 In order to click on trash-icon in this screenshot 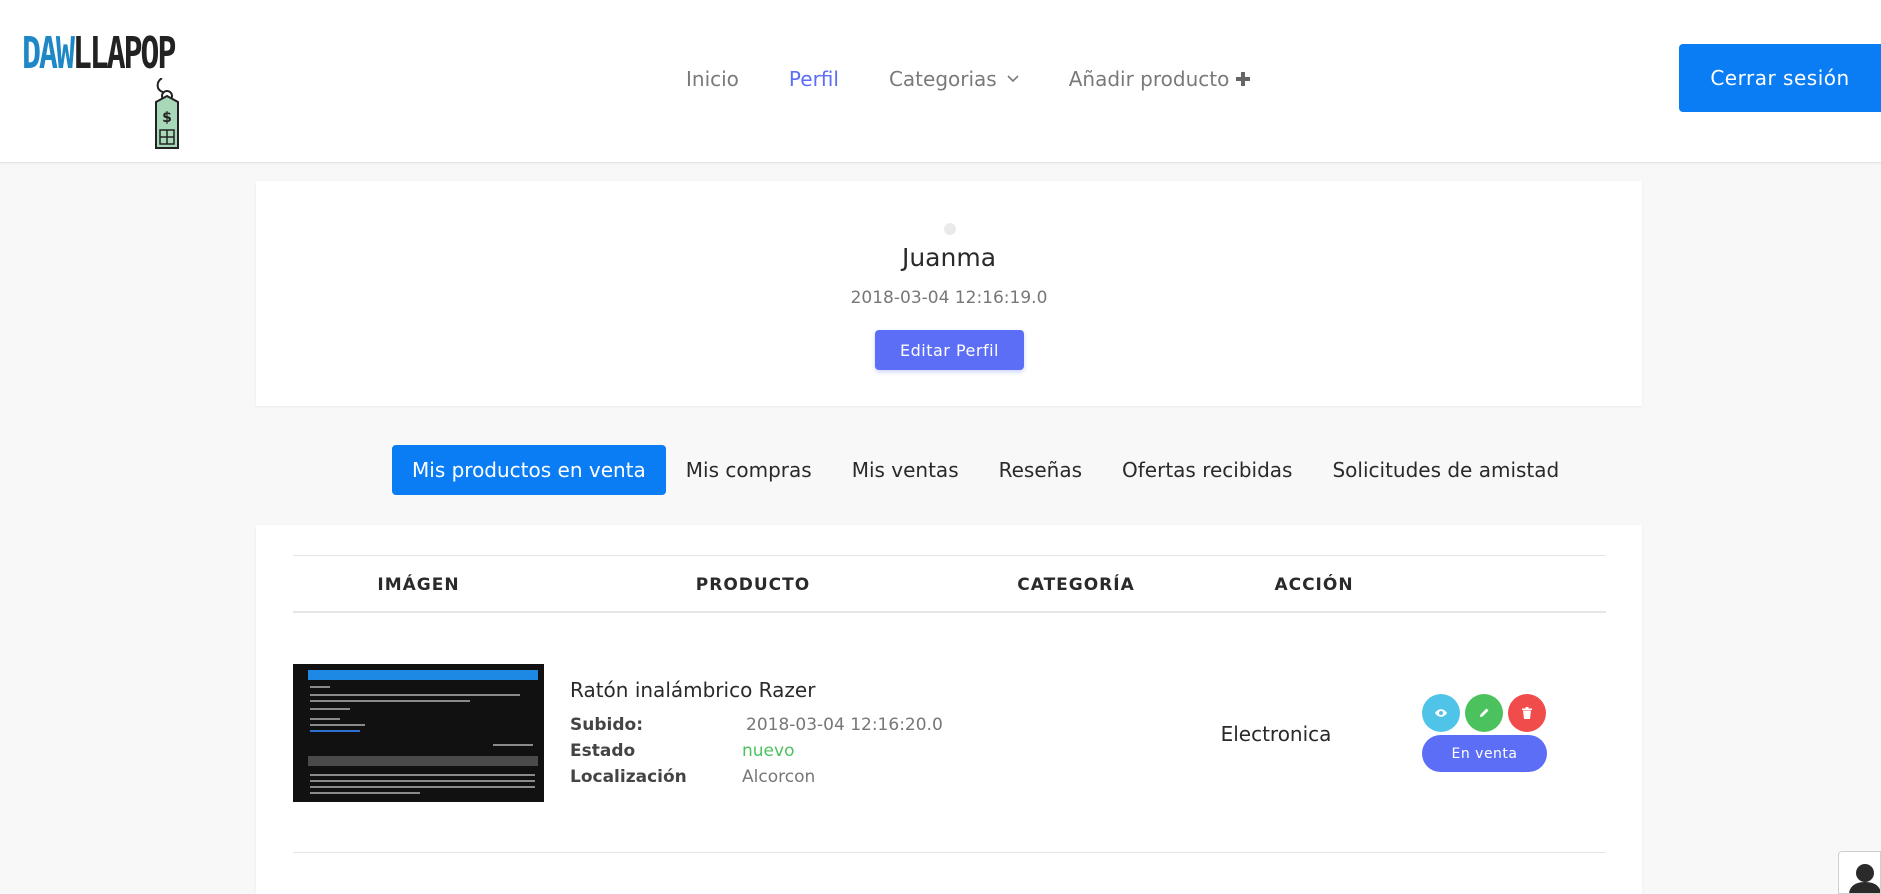, I will do `click(1527, 713)`.